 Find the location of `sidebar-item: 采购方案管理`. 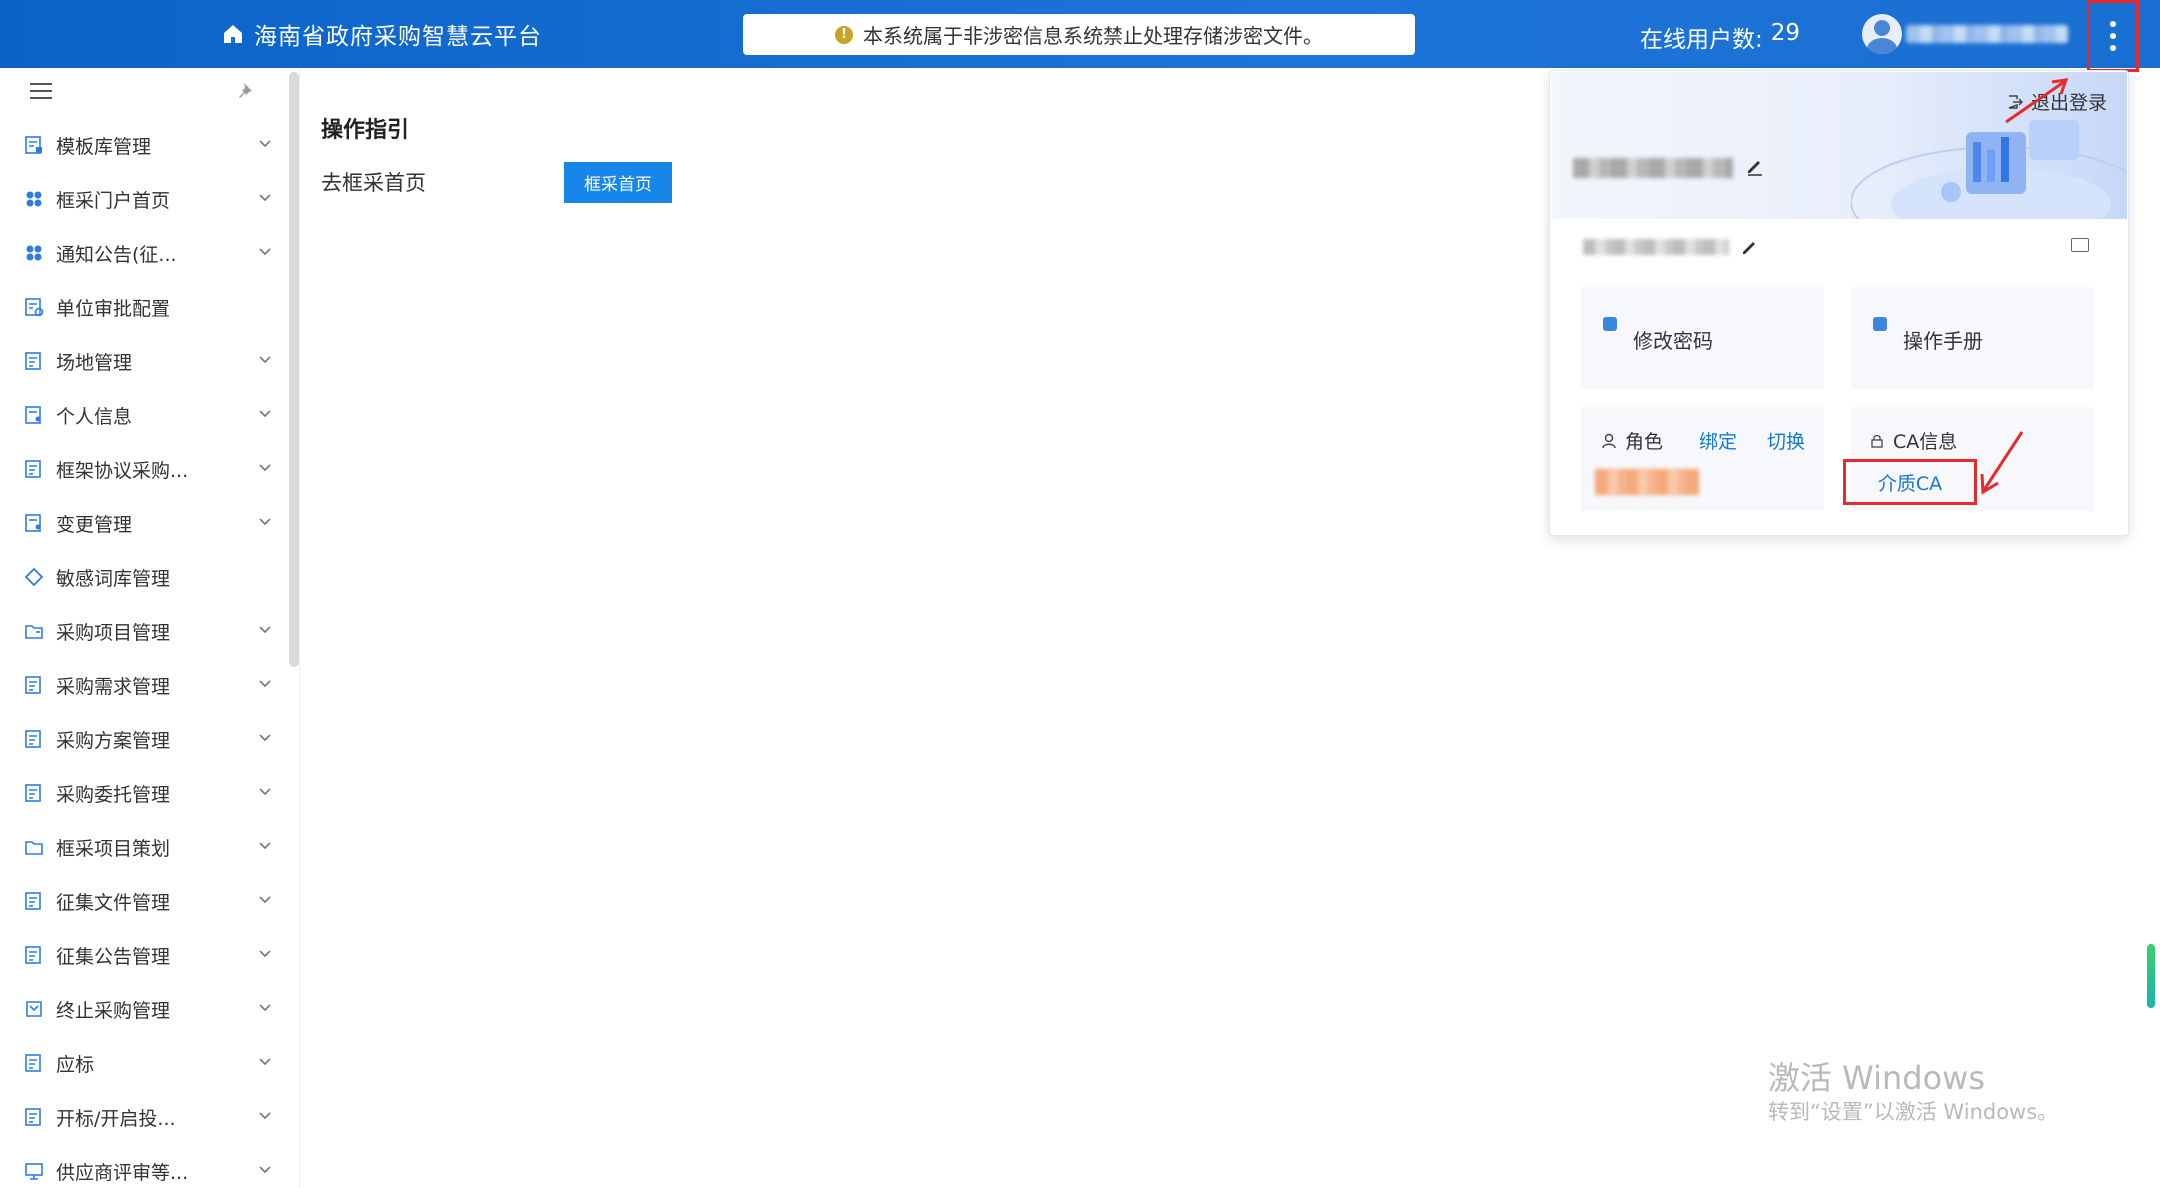

sidebar-item: 采购方案管理 is located at coordinates (150, 739).